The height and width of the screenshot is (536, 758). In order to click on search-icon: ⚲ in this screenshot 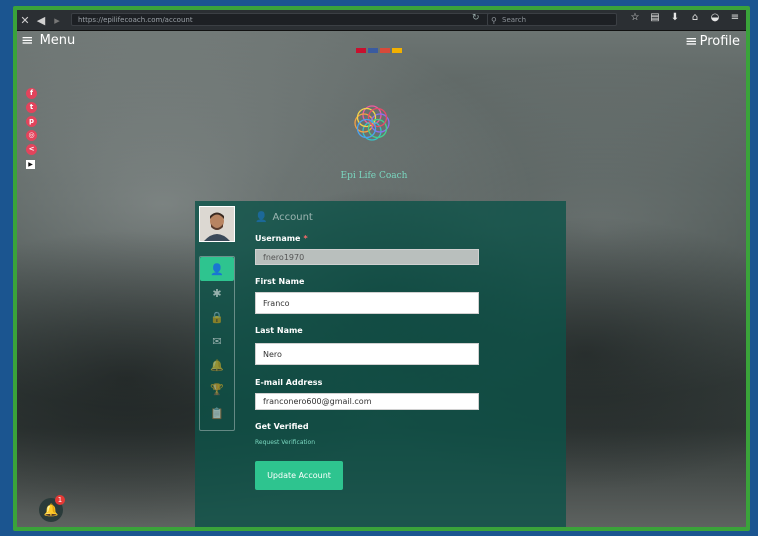, I will do `click(494, 20)`.